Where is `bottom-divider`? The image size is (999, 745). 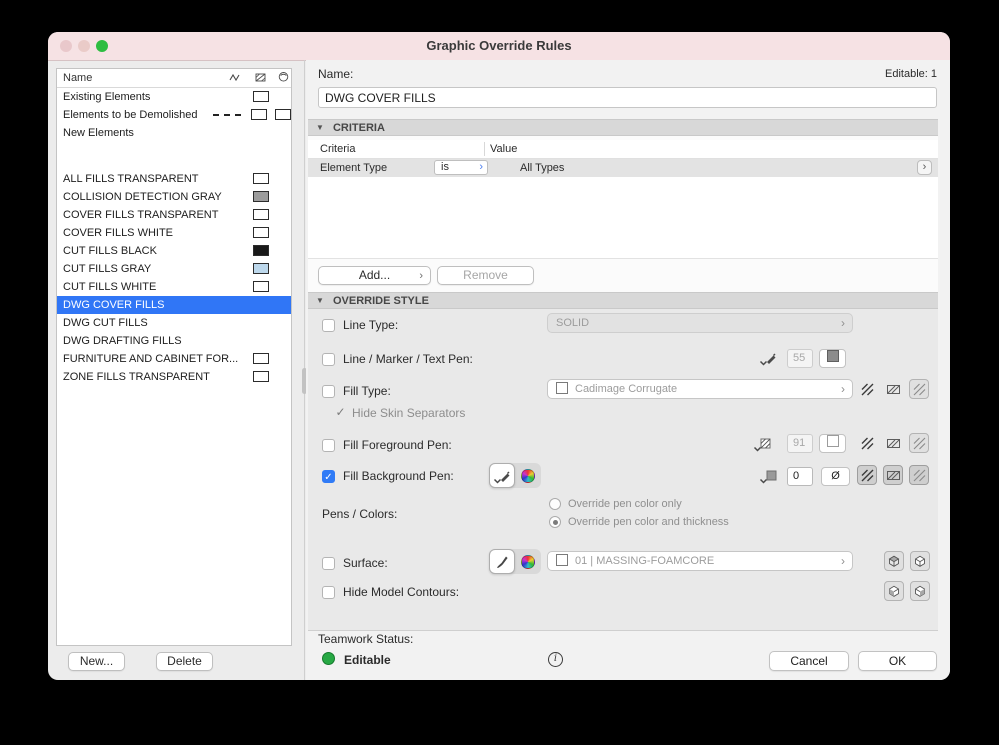
bottom-divider is located at coordinates (623, 630).